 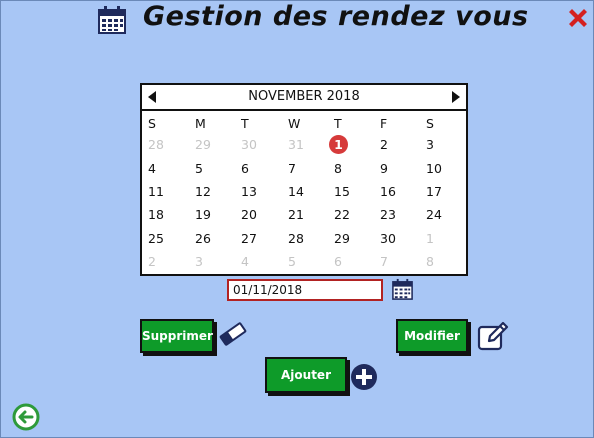 What do you see at coordinates (432, 336) in the screenshot?
I see `edit-button: Modifier` at bounding box center [432, 336].